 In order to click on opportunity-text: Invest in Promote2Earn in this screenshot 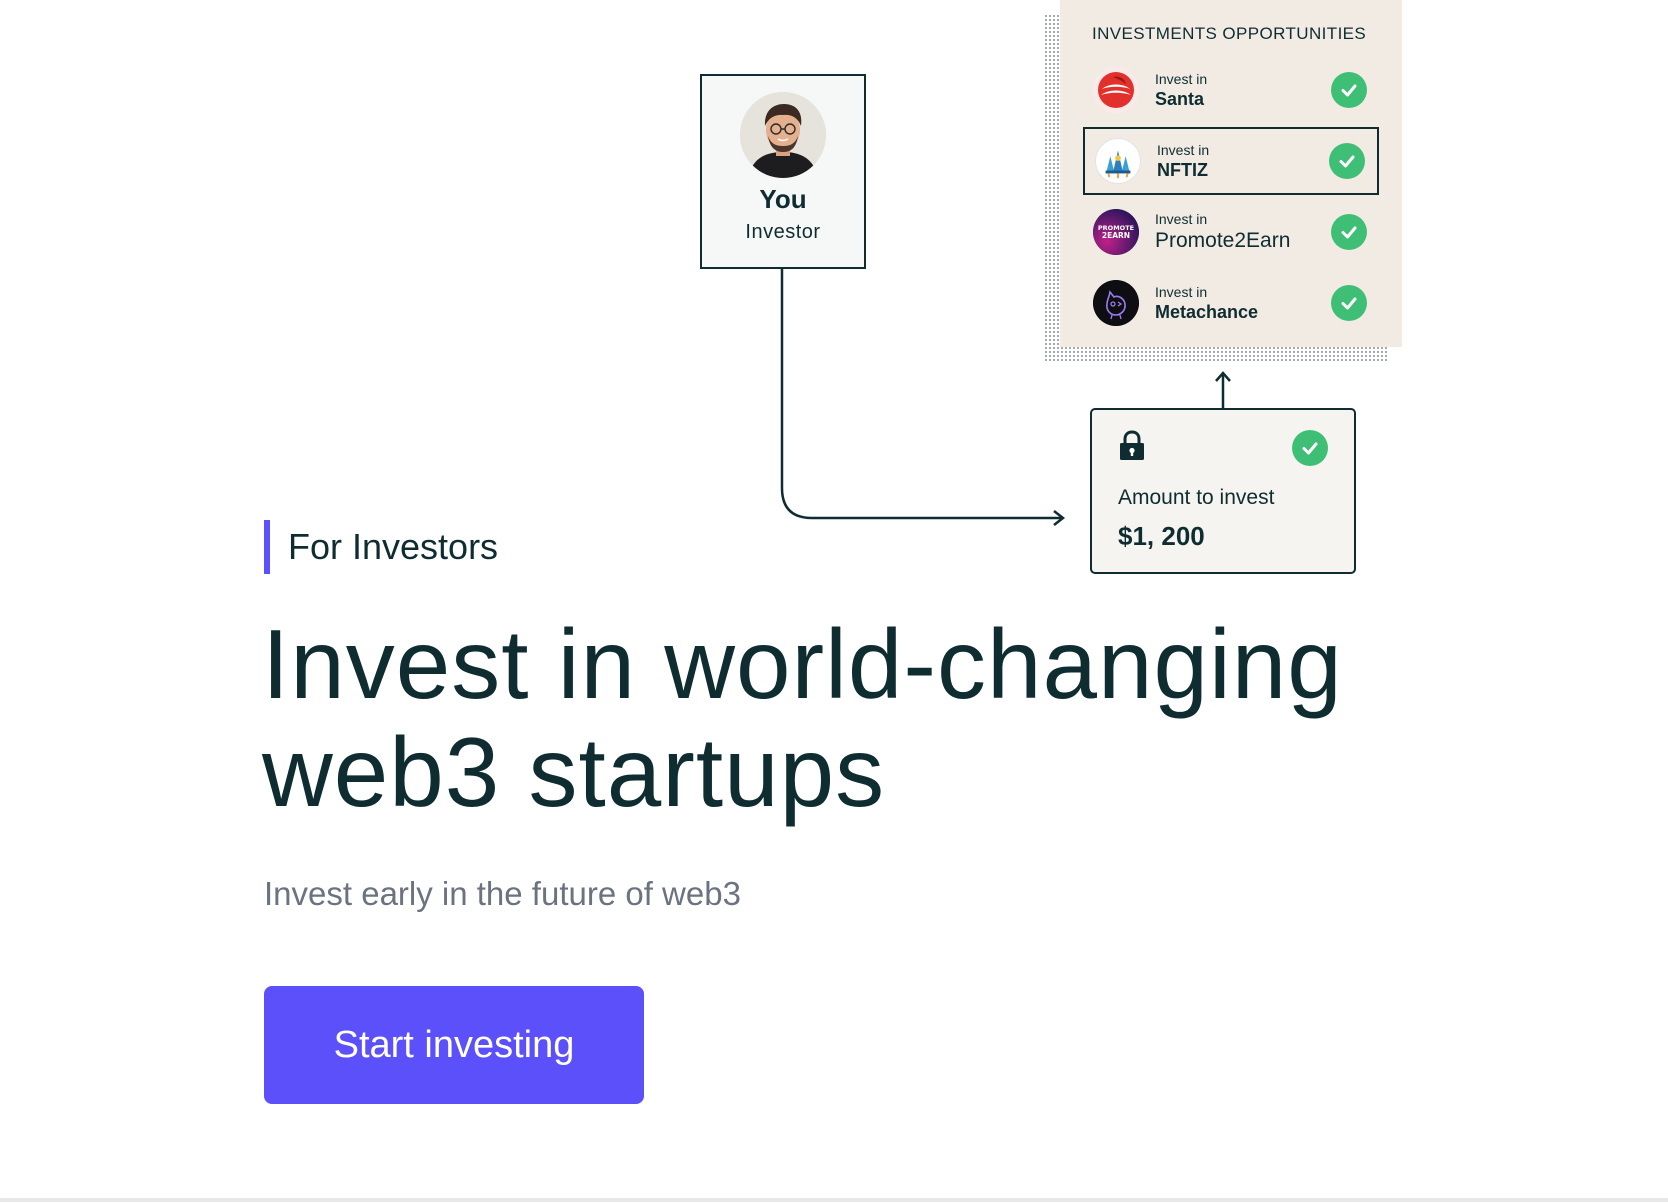, I will do `click(1222, 232)`.